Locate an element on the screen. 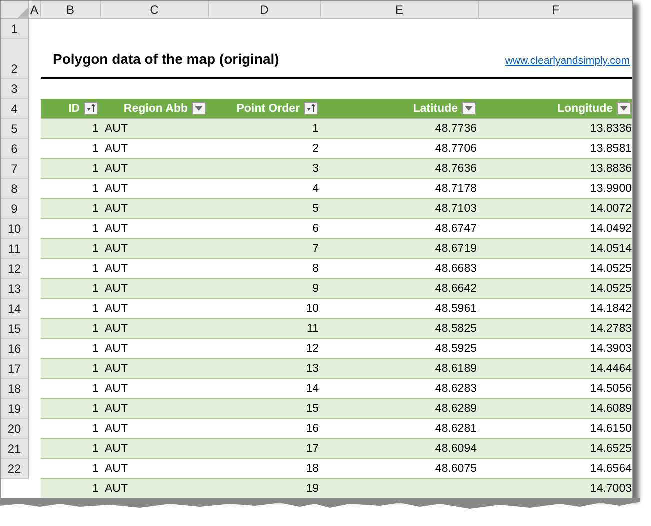 The width and height of the screenshot is (651, 526). table-cell: 19 is located at coordinates (265, 488).